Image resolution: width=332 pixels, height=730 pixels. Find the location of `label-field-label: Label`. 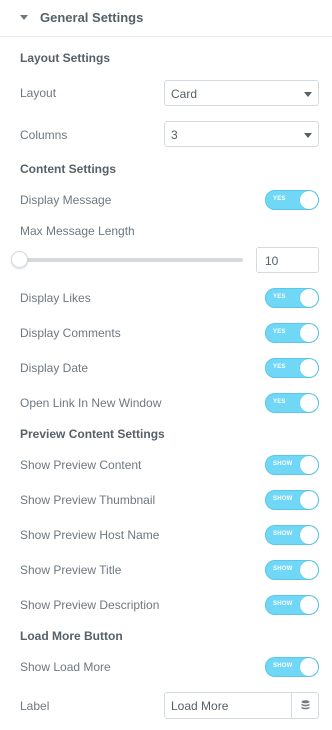

label-field-label: Label is located at coordinates (35, 706).